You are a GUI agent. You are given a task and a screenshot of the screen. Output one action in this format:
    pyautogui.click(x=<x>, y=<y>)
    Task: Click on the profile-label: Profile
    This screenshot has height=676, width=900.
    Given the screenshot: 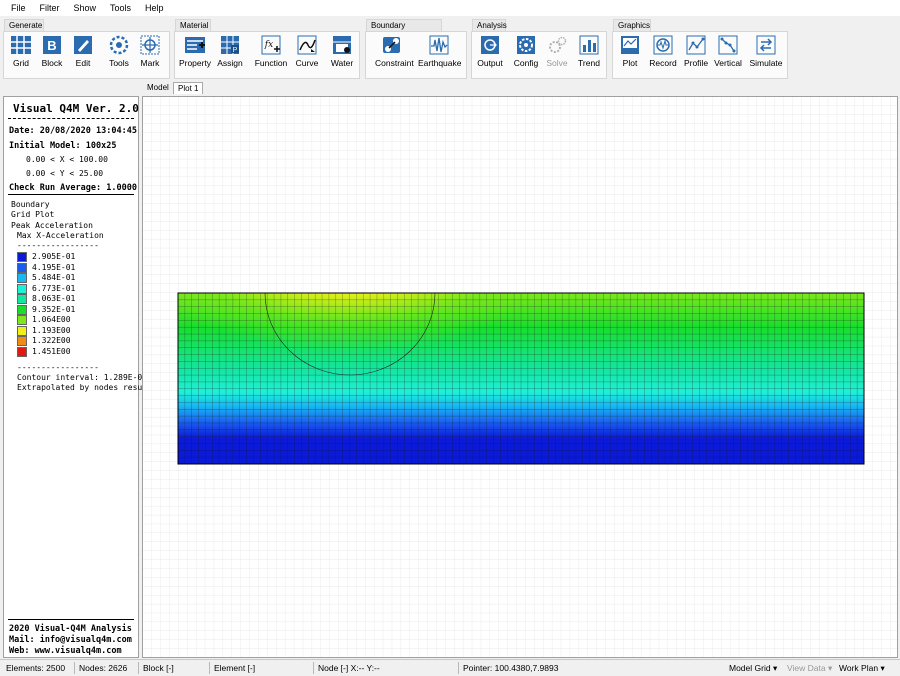 What is the action you would take?
    pyautogui.click(x=696, y=63)
    